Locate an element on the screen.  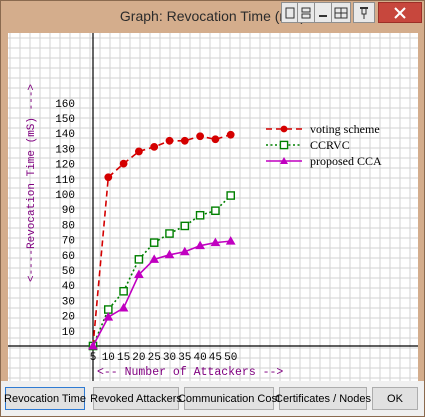
close-icon is located at coordinates (400, 12).